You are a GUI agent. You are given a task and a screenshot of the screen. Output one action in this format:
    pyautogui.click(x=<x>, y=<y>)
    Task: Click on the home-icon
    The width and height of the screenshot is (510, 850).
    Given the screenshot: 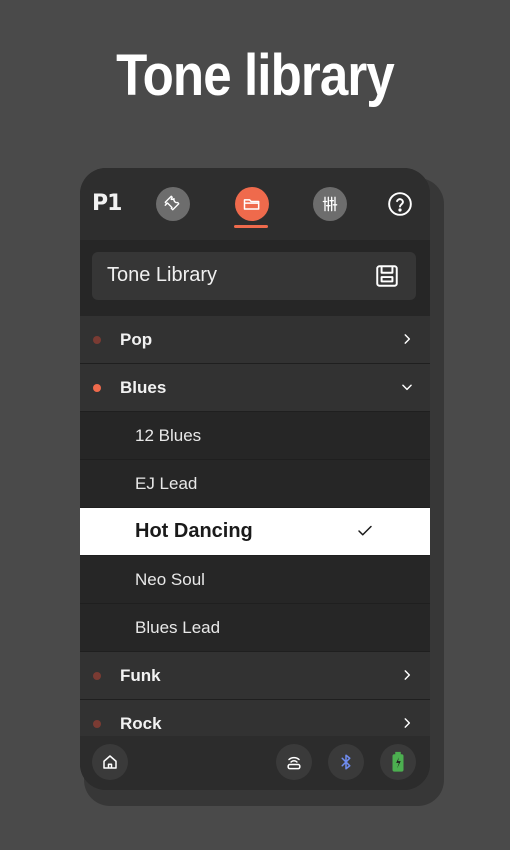 What is the action you would take?
    pyautogui.click(x=110, y=762)
    